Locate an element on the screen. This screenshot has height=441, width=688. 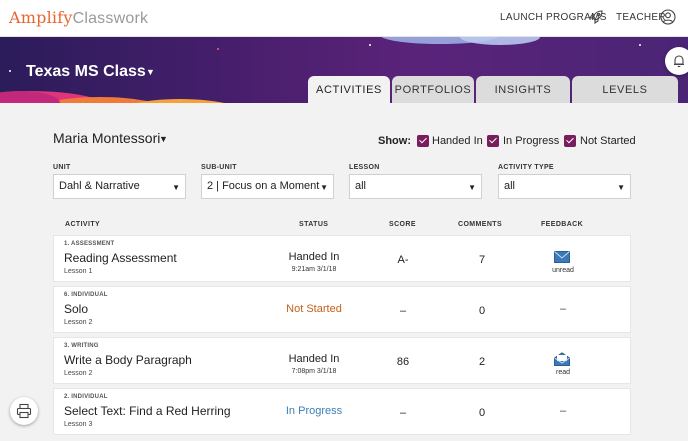
feedback-status: unread is located at coordinates (563, 270).